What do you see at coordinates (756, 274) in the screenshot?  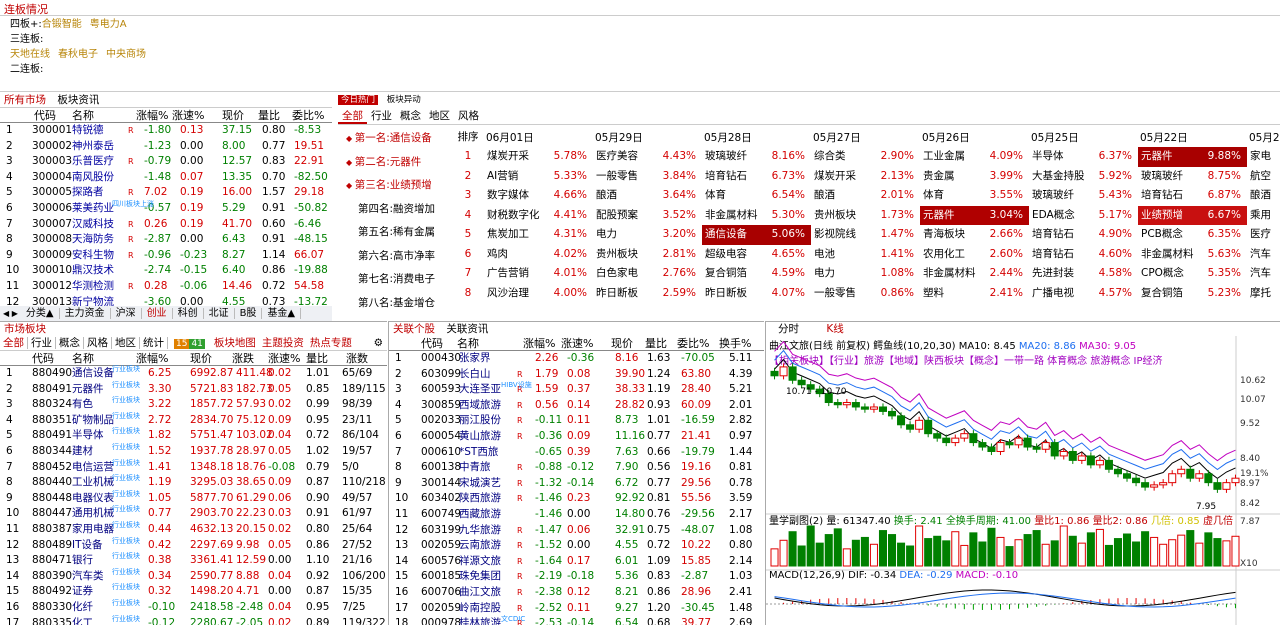 I see `hot-cell: 复合铜箔 4.59%` at bounding box center [756, 274].